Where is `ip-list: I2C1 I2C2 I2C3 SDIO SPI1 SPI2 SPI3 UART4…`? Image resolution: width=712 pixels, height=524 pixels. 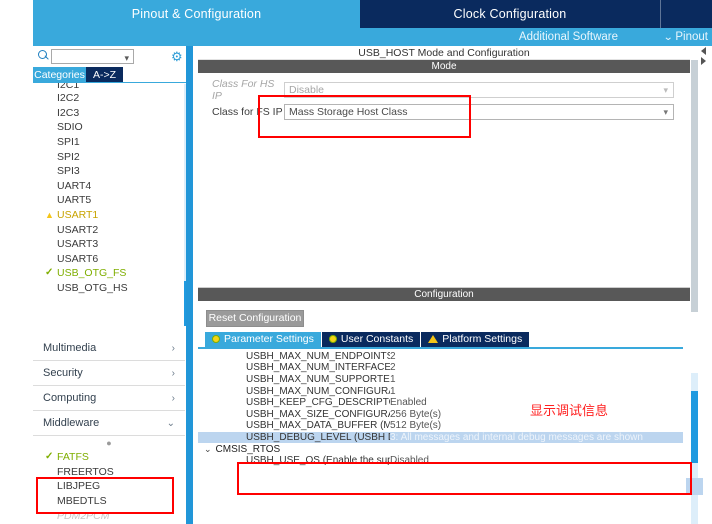
ip-list: I2C1 I2C2 I2C3 SDIO SPI1 SPI2 SPI3 UART4… is located at coordinates (113, 189).